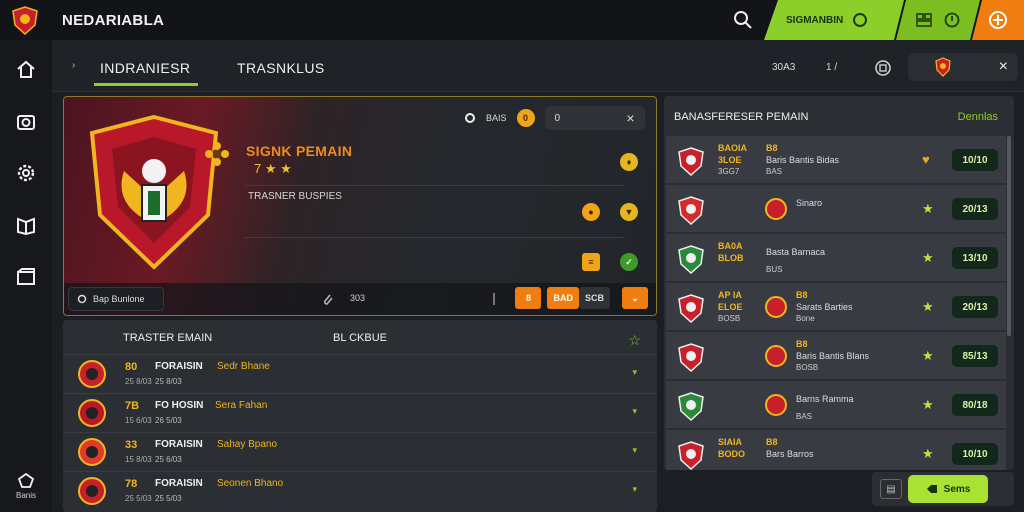 The image size is (1024, 512). What do you see at coordinates (1009, 236) in the screenshot?
I see `scrollbar` at bounding box center [1009, 236].